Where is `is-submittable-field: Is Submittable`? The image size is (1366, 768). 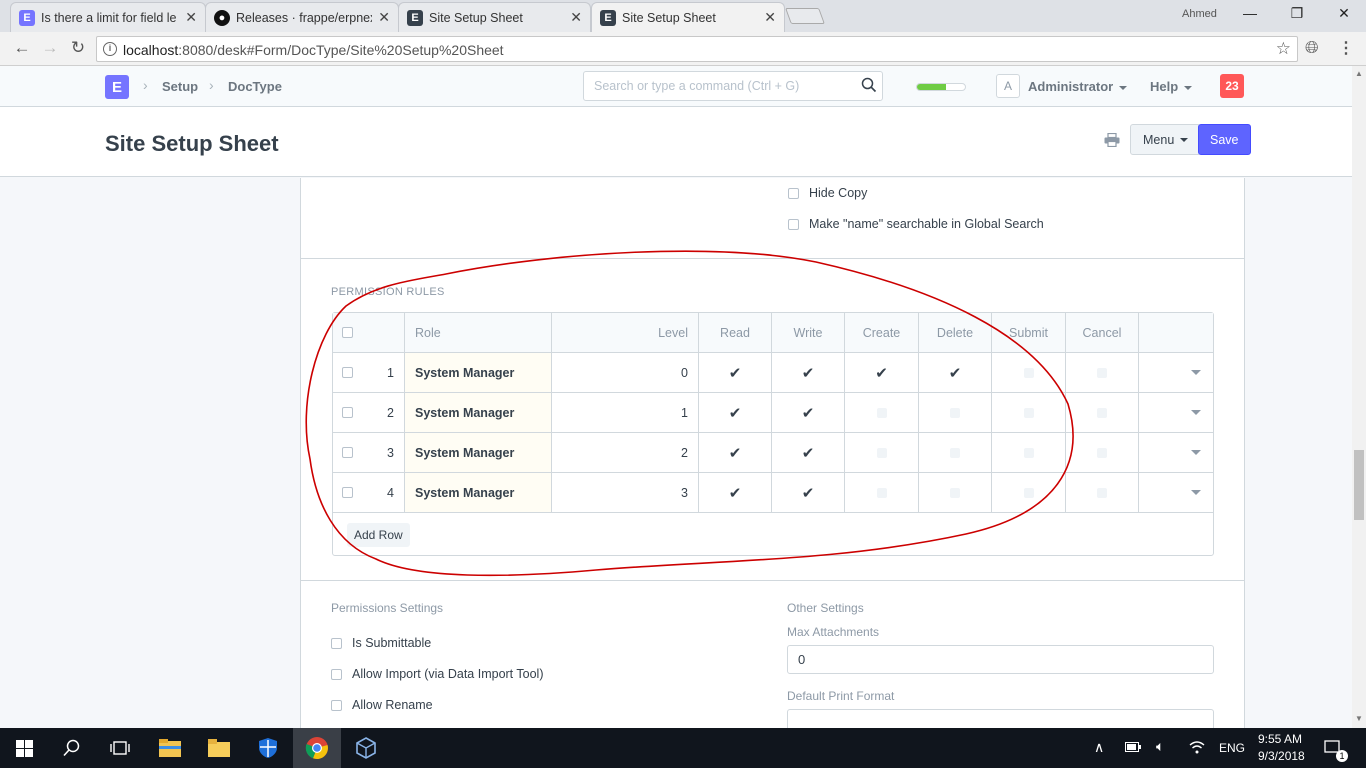
is-submittable-field: Is Submittable is located at coordinates (381, 643).